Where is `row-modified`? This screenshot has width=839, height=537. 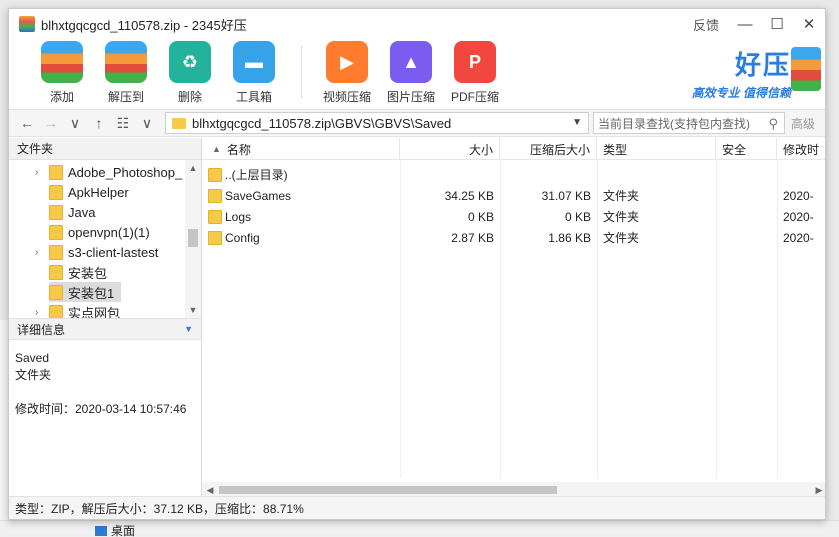 row-modified is located at coordinates (801, 174).